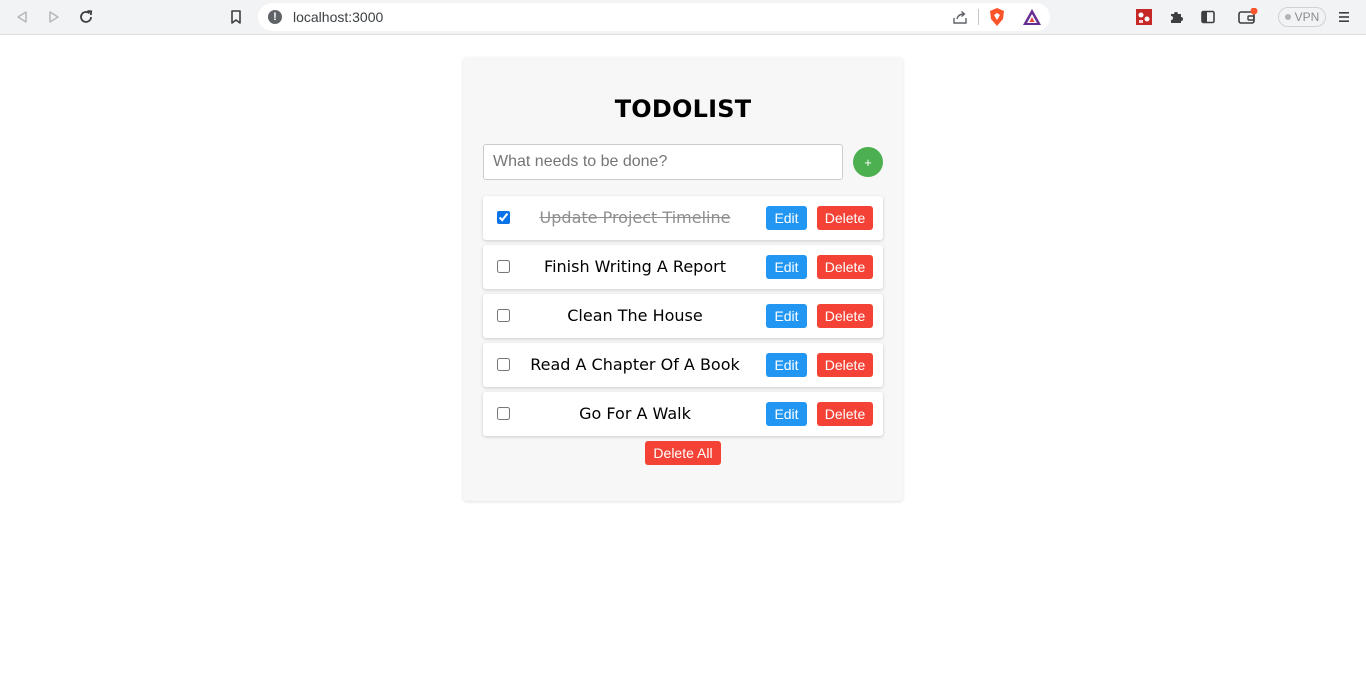 The image size is (1366, 684). What do you see at coordinates (683, 453) in the screenshot?
I see `delete-all-button: Delete All` at bounding box center [683, 453].